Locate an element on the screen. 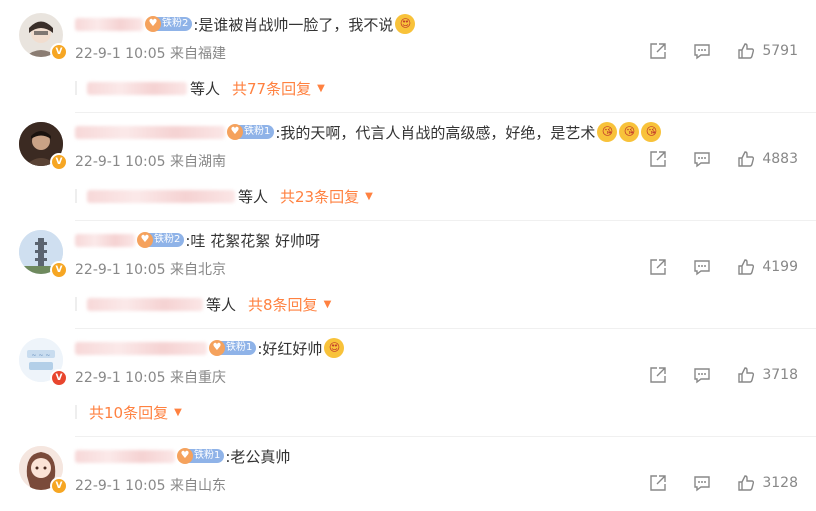 Image resolution: width=816 pixels, height=511 pixels. reply-total-link: 共10条回复 is located at coordinates (128, 412).